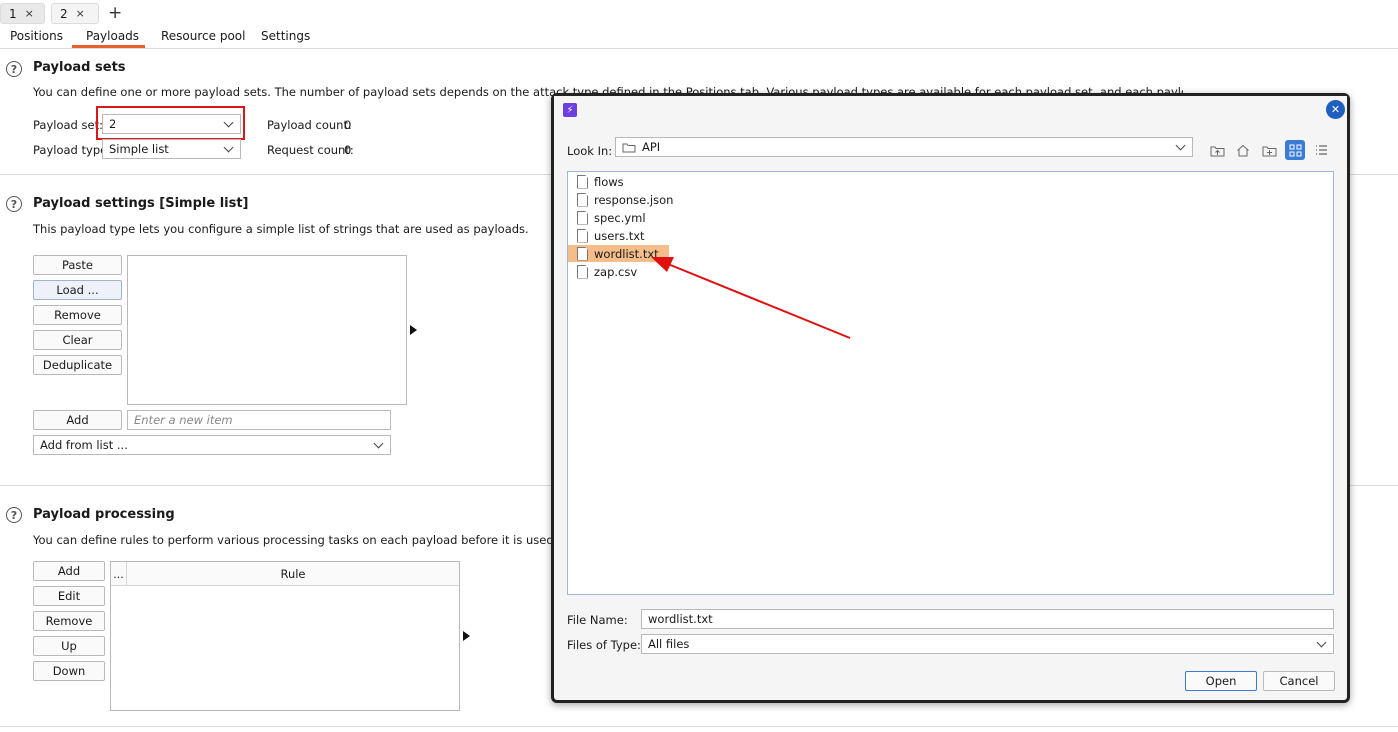  What do you see at coordinates (759, 301) in the screenshot?
I see `arrow-shaft` at bounding box center [759, 301].